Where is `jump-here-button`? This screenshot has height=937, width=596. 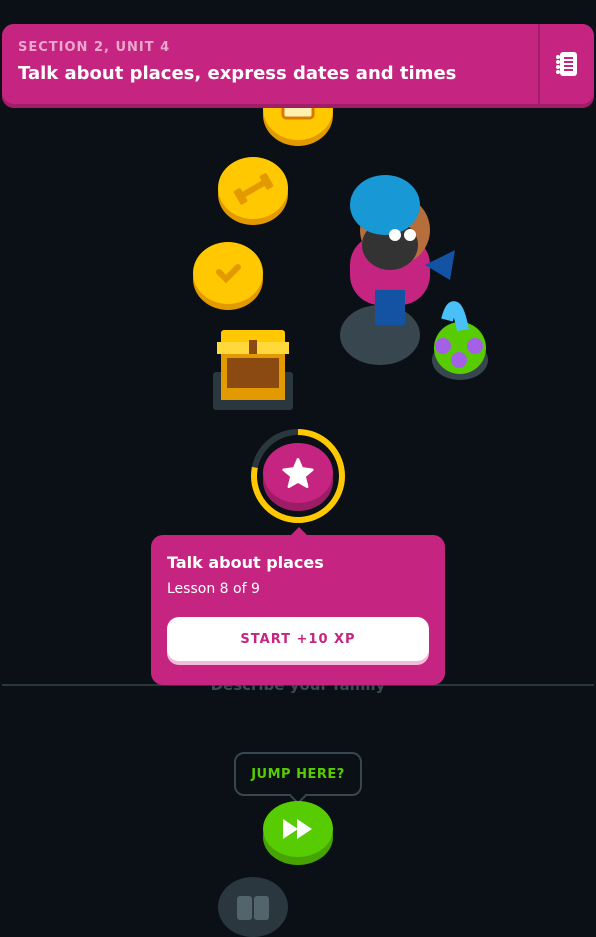
jump-here-button is located at coordinates (298, 829).